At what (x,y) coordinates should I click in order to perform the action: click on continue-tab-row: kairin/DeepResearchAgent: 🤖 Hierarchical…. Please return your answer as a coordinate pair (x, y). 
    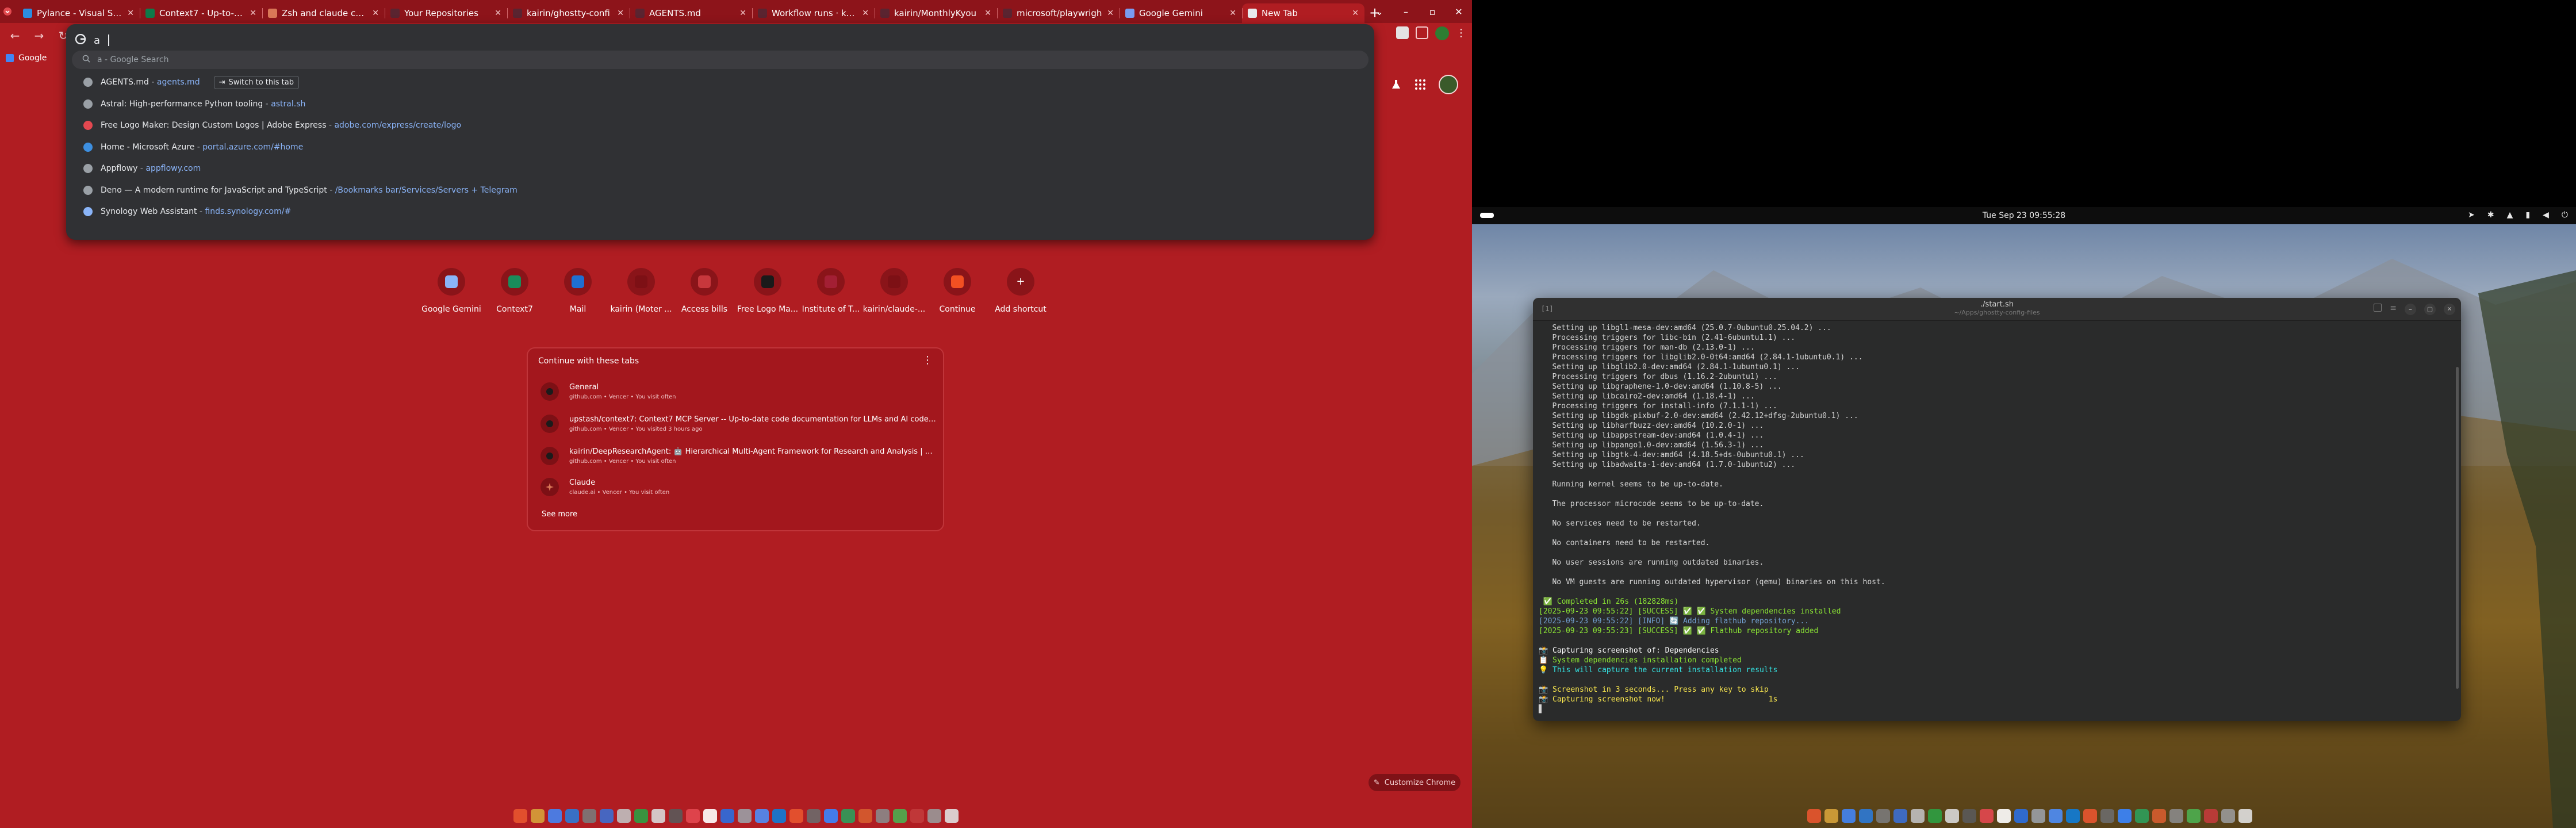
    Looking at the image, I should click on (735, 455).